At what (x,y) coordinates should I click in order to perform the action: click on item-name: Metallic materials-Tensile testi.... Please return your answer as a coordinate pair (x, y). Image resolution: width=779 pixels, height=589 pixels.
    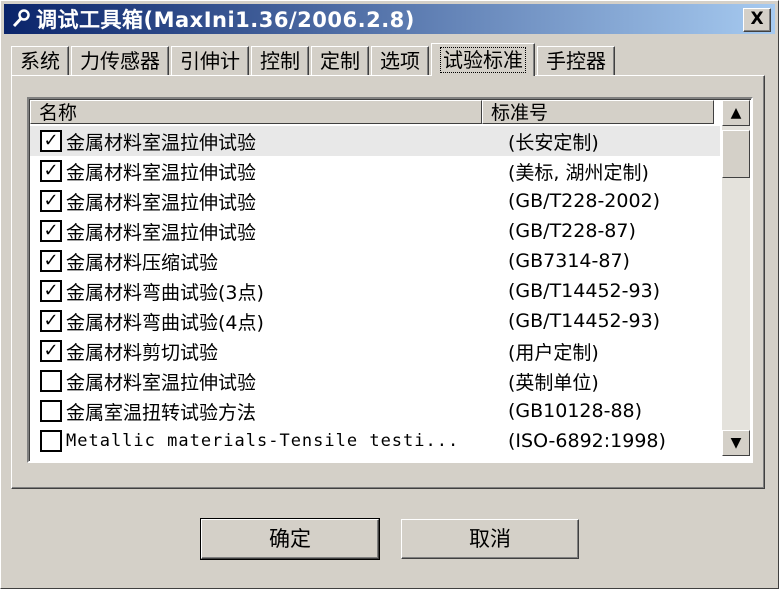
    Looking at the image, I should click on (263, 441).